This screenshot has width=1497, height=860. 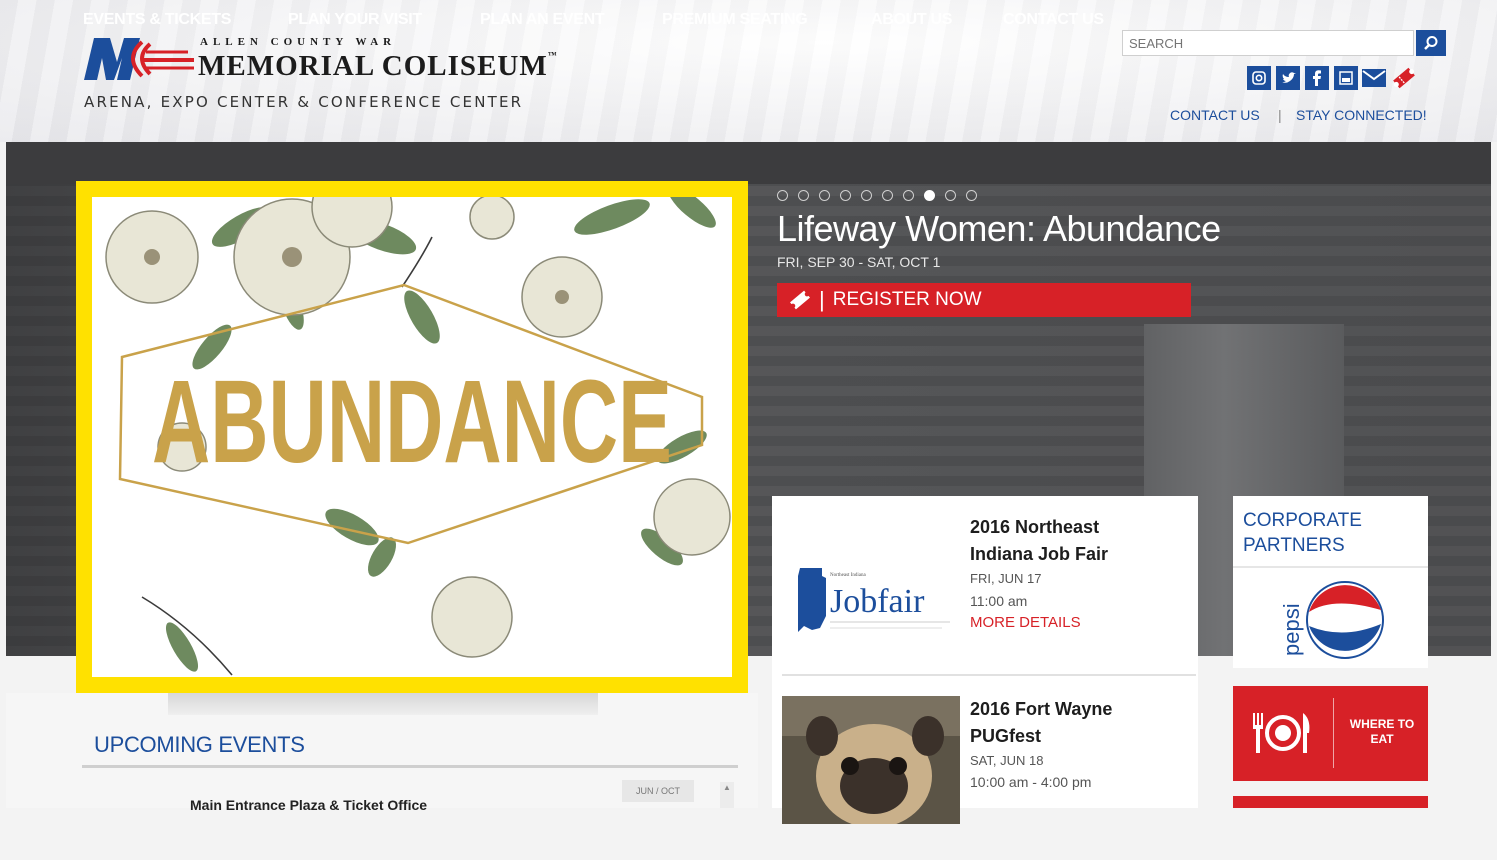 I want to click on nav-plan-your-visit: PLAN YOUR VISIT, so click(x=355, y=20).